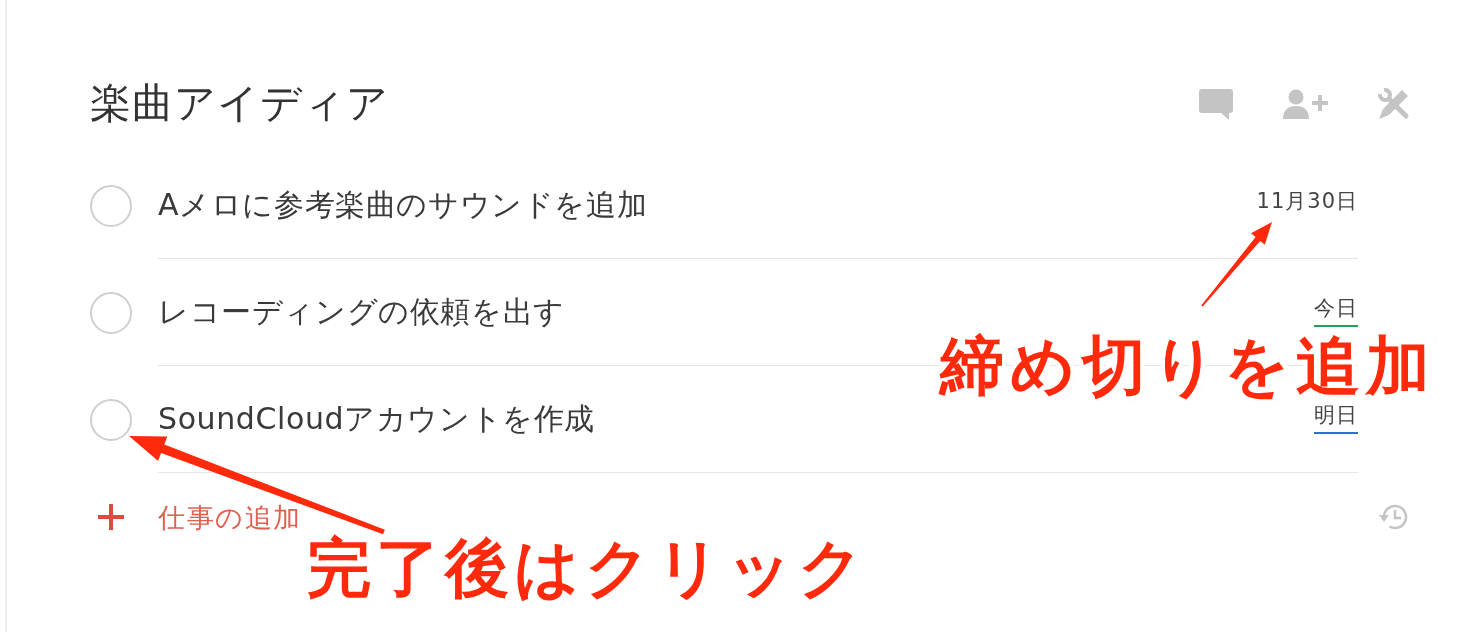 This screenshot has height=632, width=1480. Describe the element at coordinates (239, 104) in the screenshot. I see `project-title: 楽曲アイディア` at that location.